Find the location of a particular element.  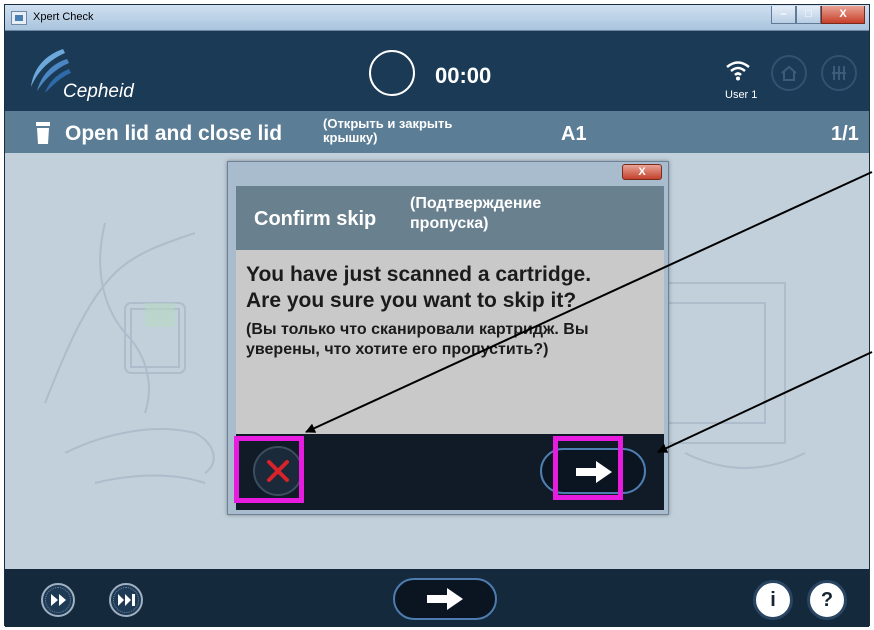

dialog-close-button: X is located at coordinates (642, 172).